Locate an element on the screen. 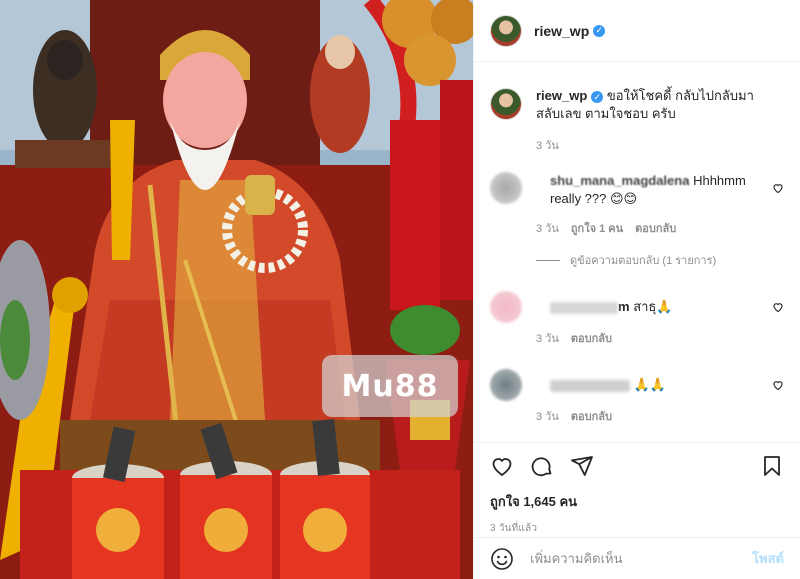 This screenshot has width=800, height=579. watermark-badge: Mu88 is located at coordinates (390, 386).